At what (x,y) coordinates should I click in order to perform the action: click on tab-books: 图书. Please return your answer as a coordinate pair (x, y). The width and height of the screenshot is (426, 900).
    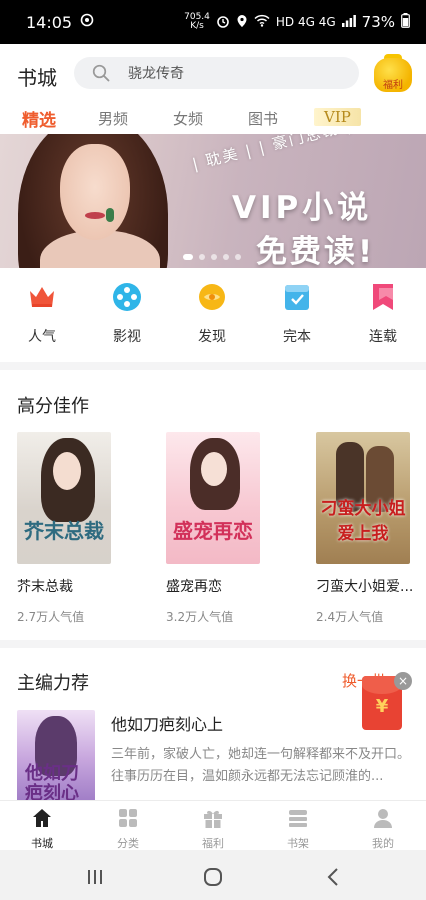
    Looking at the image, I should click on (263, 118).